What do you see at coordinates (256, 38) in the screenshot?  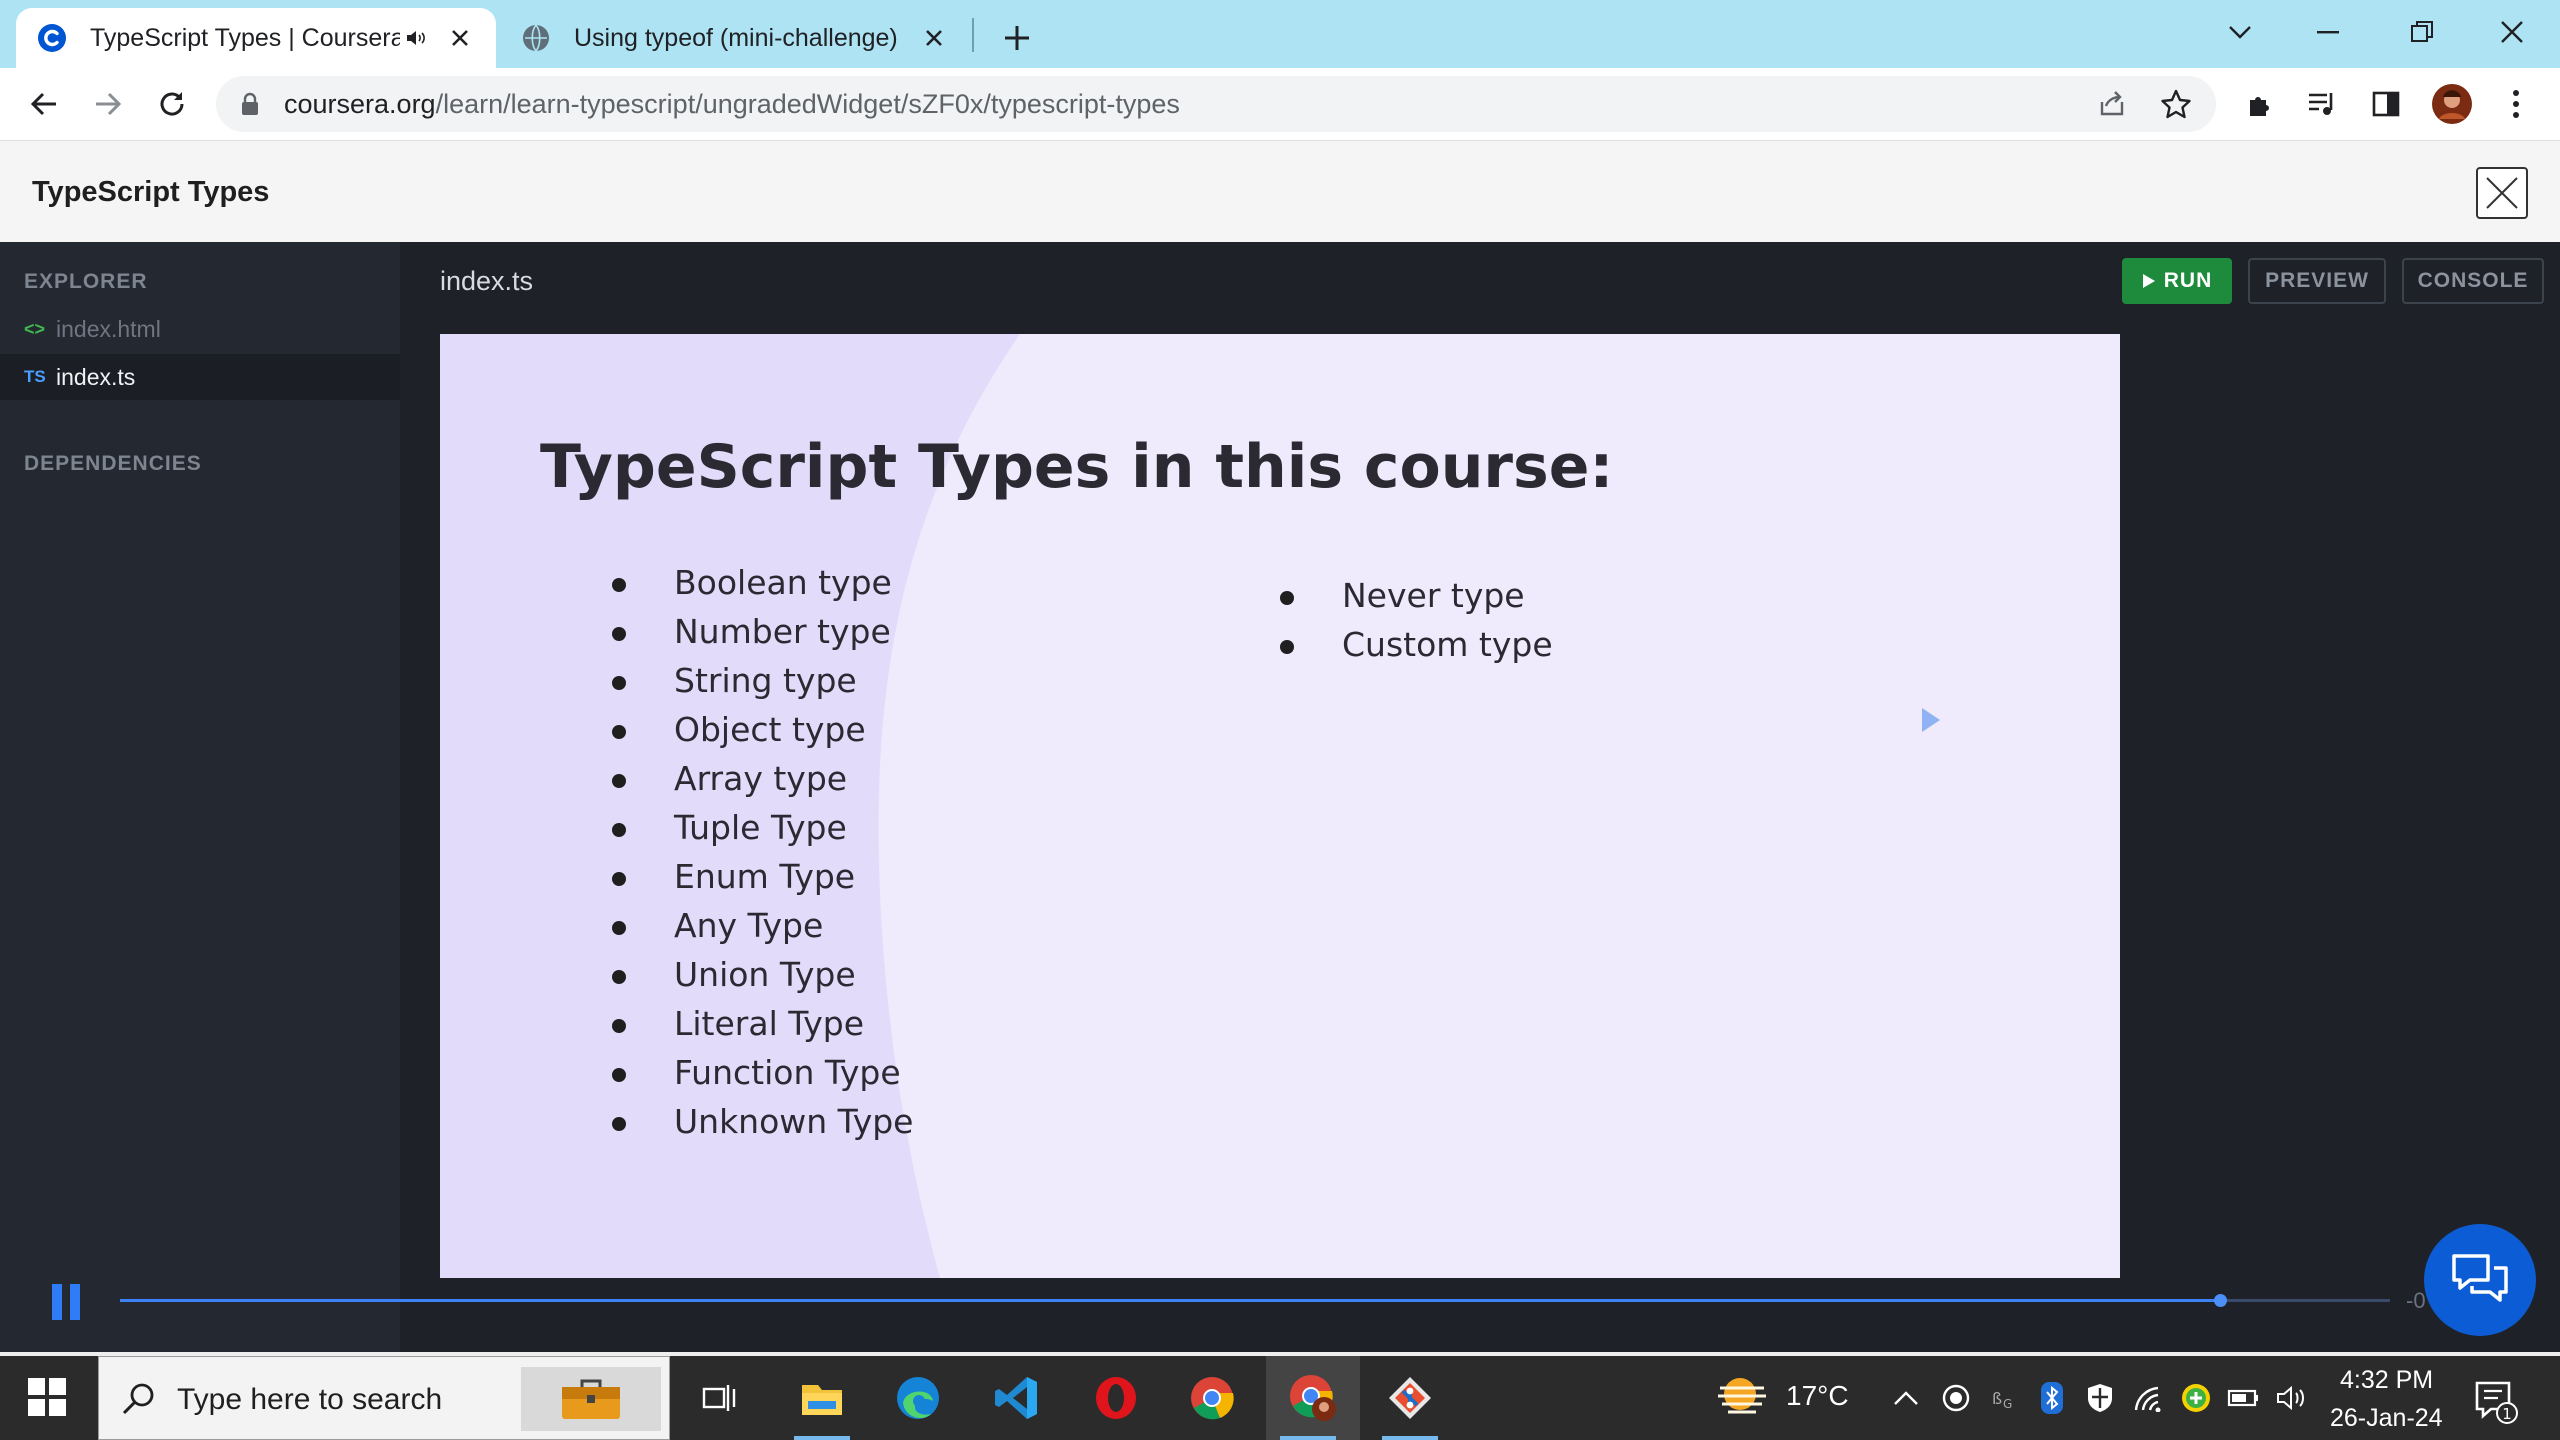 I see `tab-typescript-types: TypeScript Types | Coursera` at bounding box center [256, 38].